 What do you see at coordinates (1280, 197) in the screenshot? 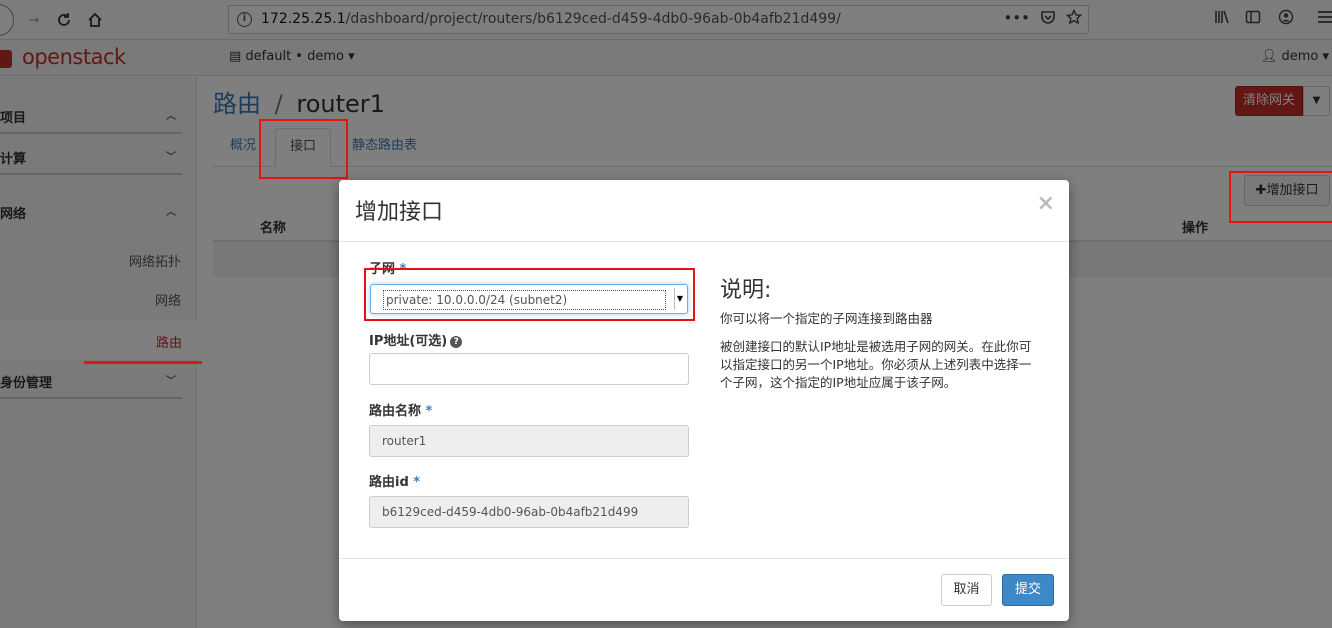
I see `annotation-box-add-interface` at bounding box center [1280, 197].